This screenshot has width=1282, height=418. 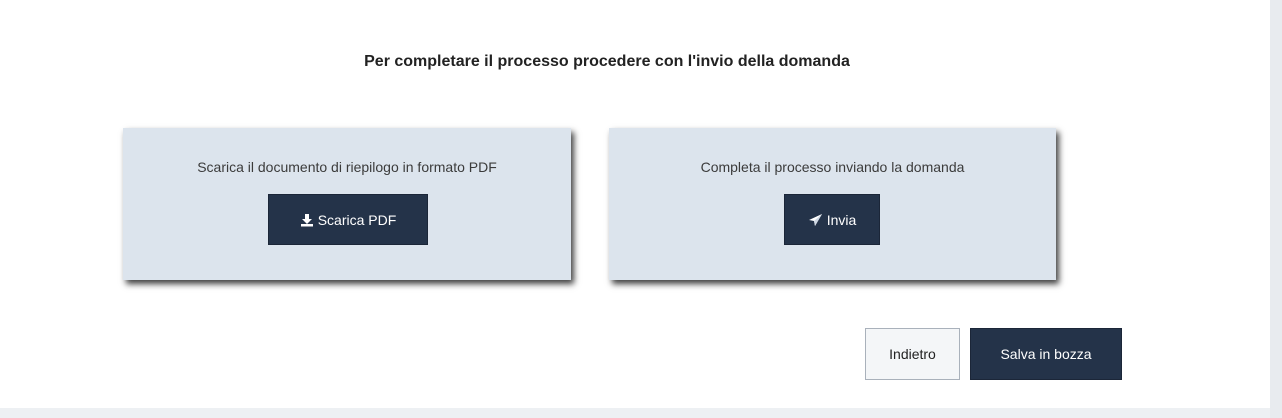 What do you see at coordinates (912, 354) in the screenshot?
I see `back-button: Indietro` at bounding box center [912, 354].